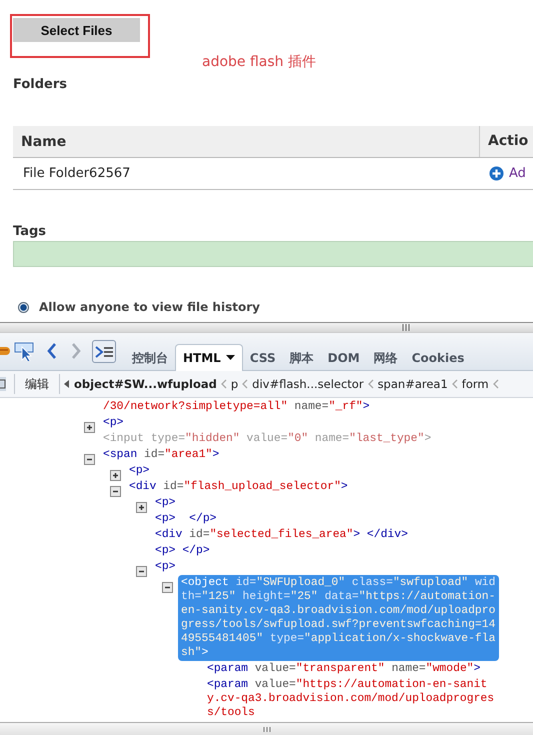 This screenshot has height=735, width=533. I want to click on panel-tab: 控制台, so click(150, 358).